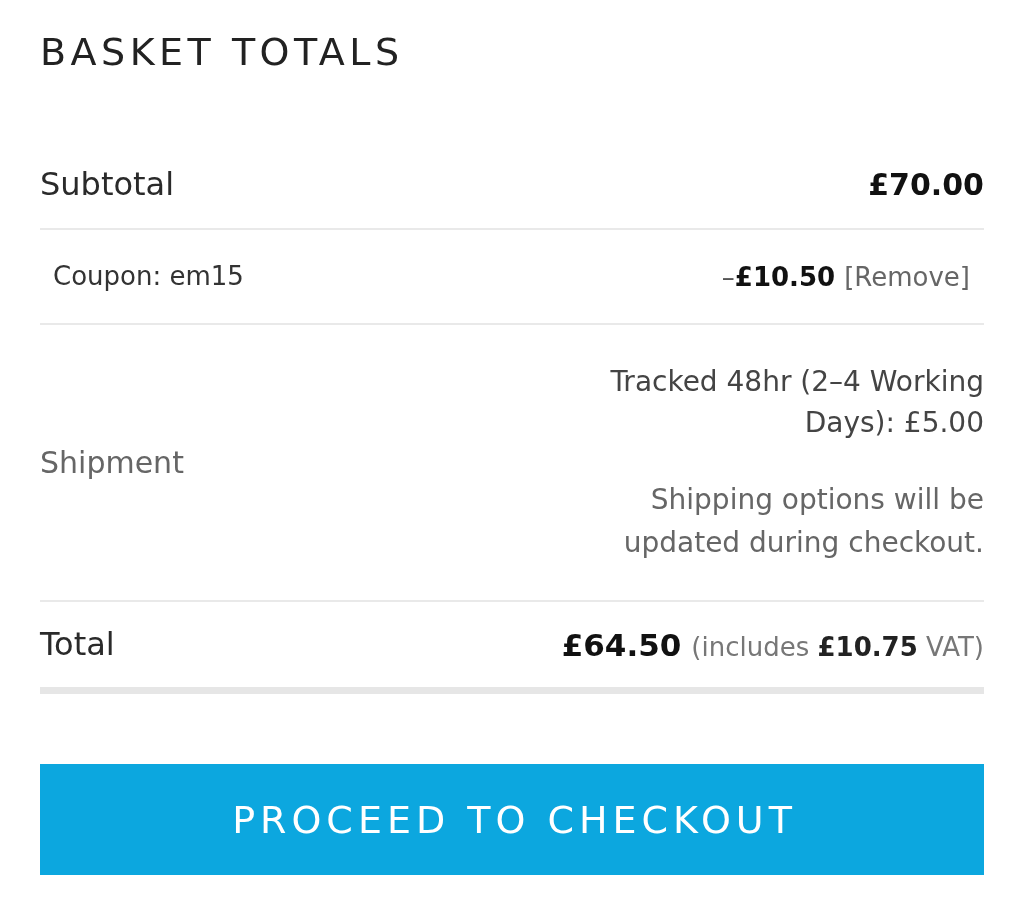 This screenshot has width=1024, height=914. Describe the element at coordinates (621, 644) in the screenshot. I see `total-price-text: £64.50` at that location.